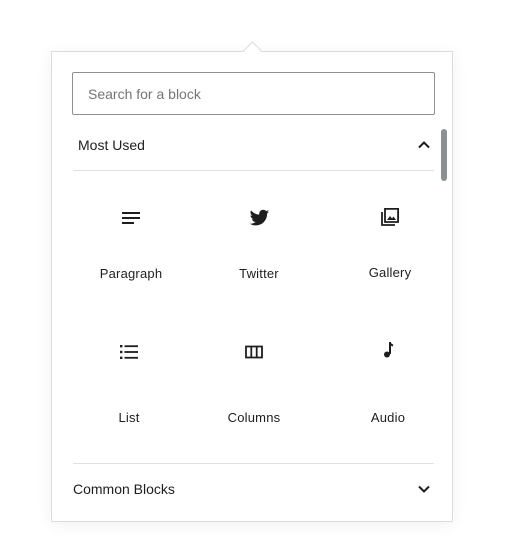 This screenshot has width=506, height=559. What do you see at coordinates (254, 489) in the screenshot?
I see `common-blocks-panel-toggle: Common Blocks` at bounding box center [254, 489].